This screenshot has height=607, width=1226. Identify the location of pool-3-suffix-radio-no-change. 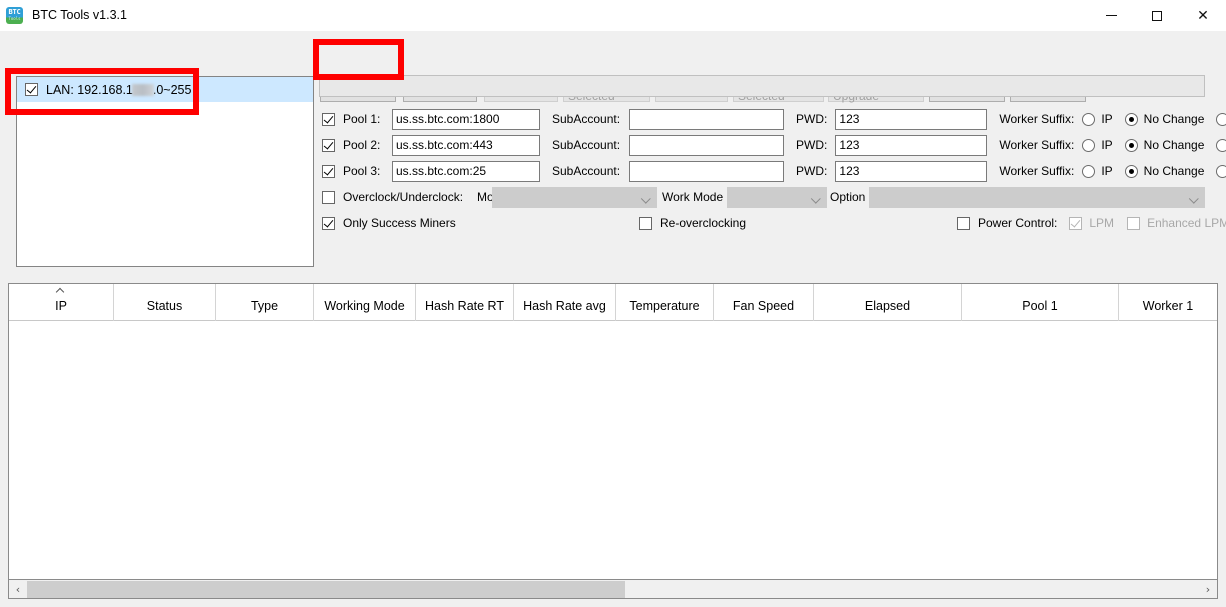
(1131, 171).